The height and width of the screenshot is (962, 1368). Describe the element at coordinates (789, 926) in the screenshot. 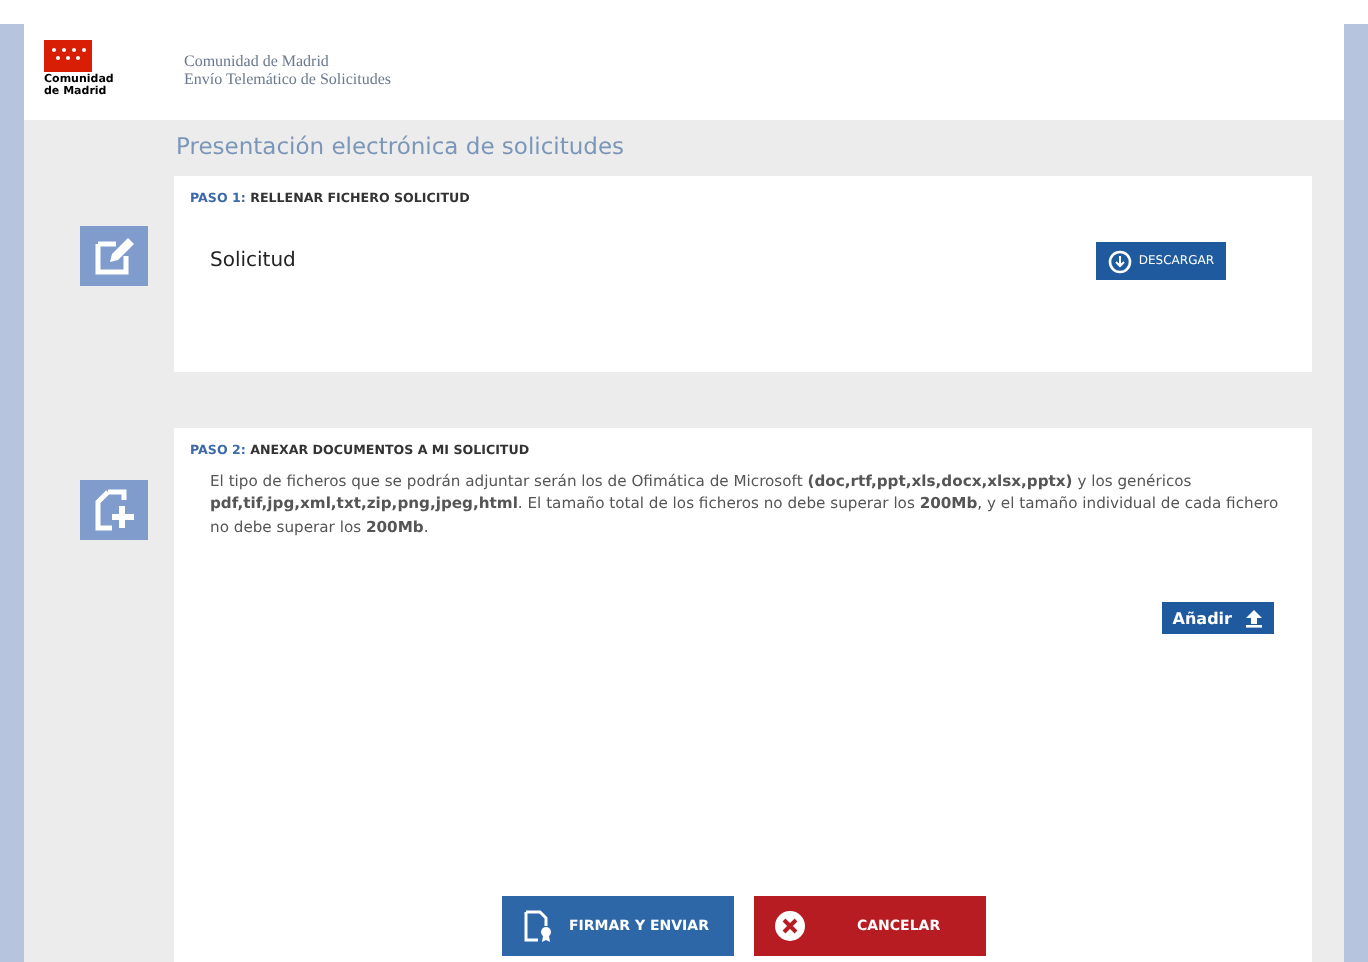

I see `close-icon` at that location.